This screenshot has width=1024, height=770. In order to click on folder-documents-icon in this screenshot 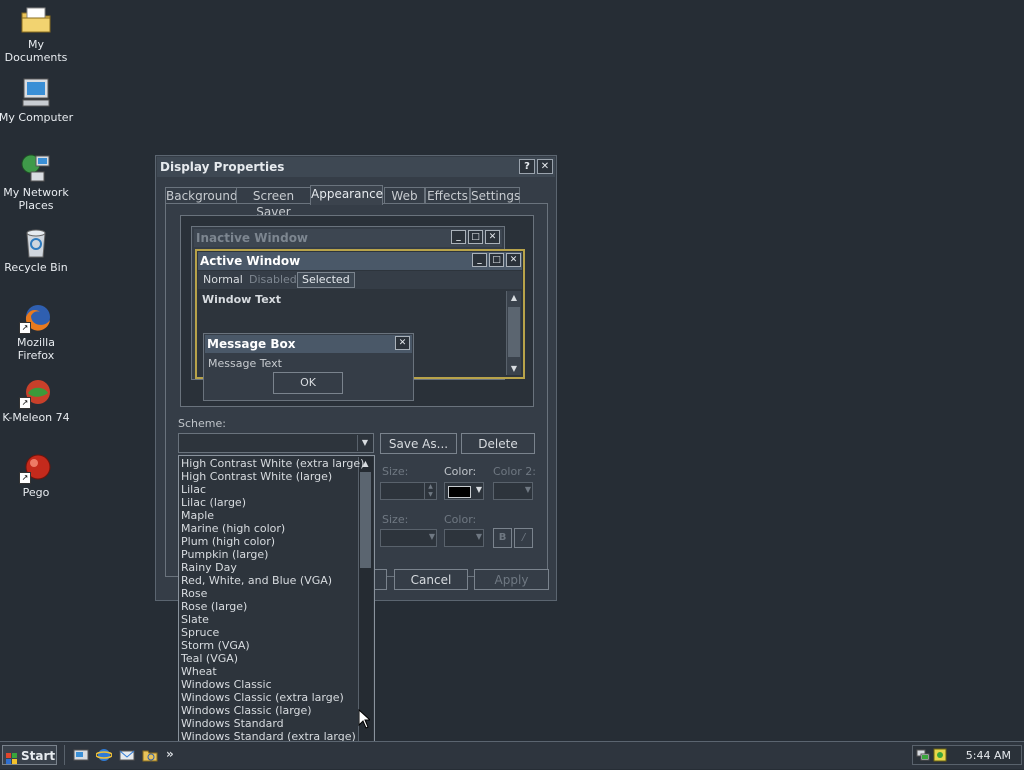, I will do `click(36, 20)`.